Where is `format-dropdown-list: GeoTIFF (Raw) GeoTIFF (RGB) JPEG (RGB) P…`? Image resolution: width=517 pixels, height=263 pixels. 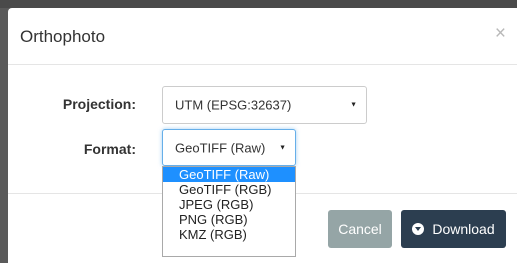
format-dropdown-list: GeoTIFF (Raw) GeoTIFF (RGB) JPEG (RGB) P… is located at coordinates (229, 211).